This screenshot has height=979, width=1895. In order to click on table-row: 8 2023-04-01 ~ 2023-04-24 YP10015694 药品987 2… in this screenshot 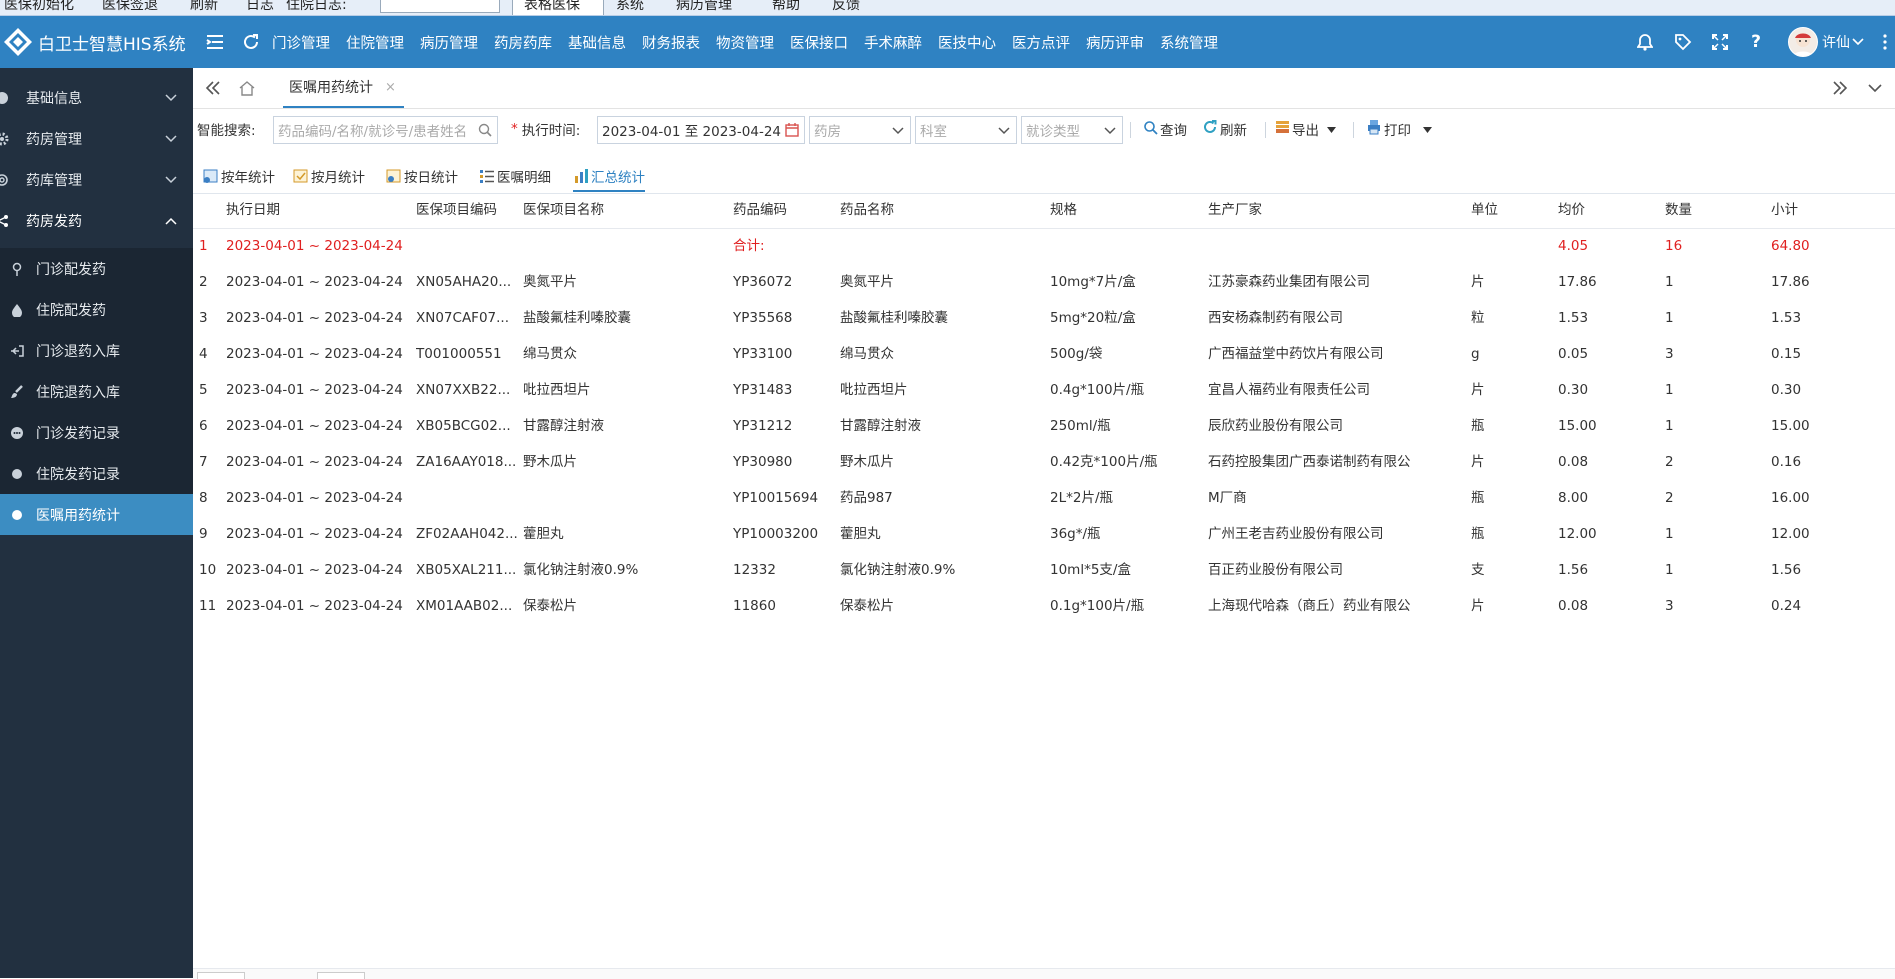, I will do `click(1044, 498)`.